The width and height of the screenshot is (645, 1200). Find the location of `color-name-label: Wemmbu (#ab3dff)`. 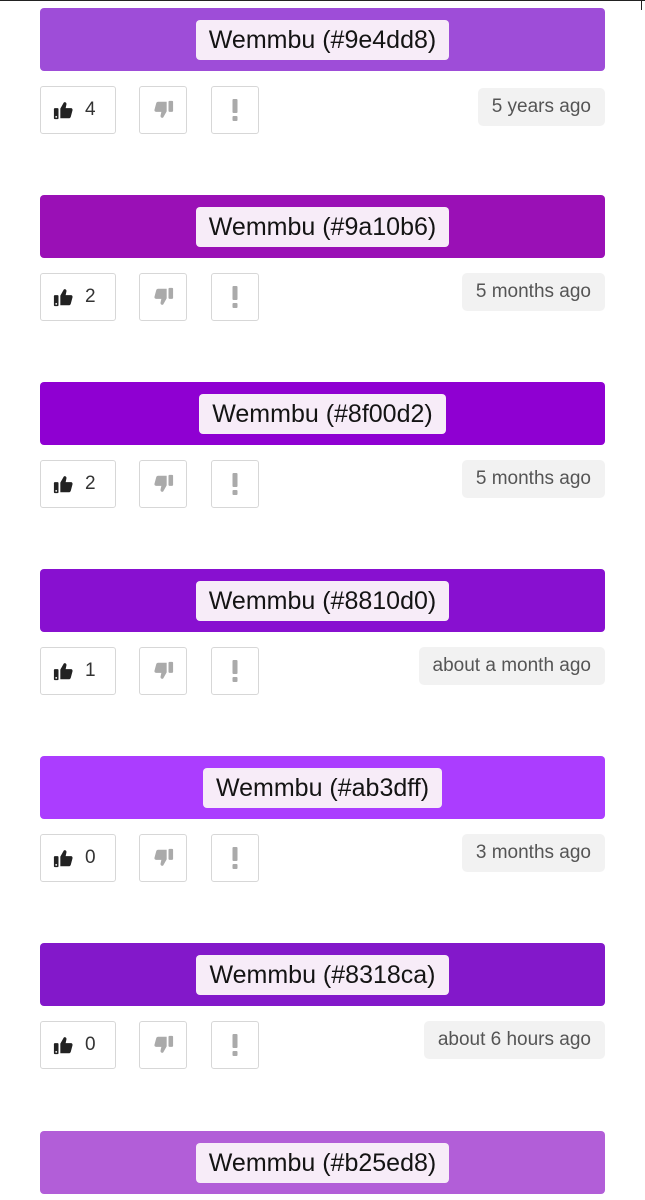

color-name-label: Wemmbu (#ab3dff) is located at coordinates (322, 787).